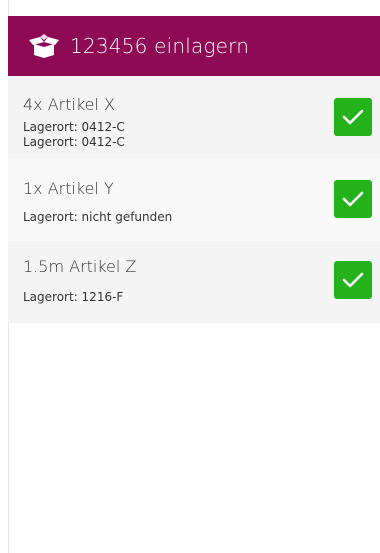 The height and width of the screenshot is (553, 380). What do you see at coordinates (80, 266) in the screenshot?
I see `item-title: 1.5m Artikel Z` at bounding box center [80, 266].